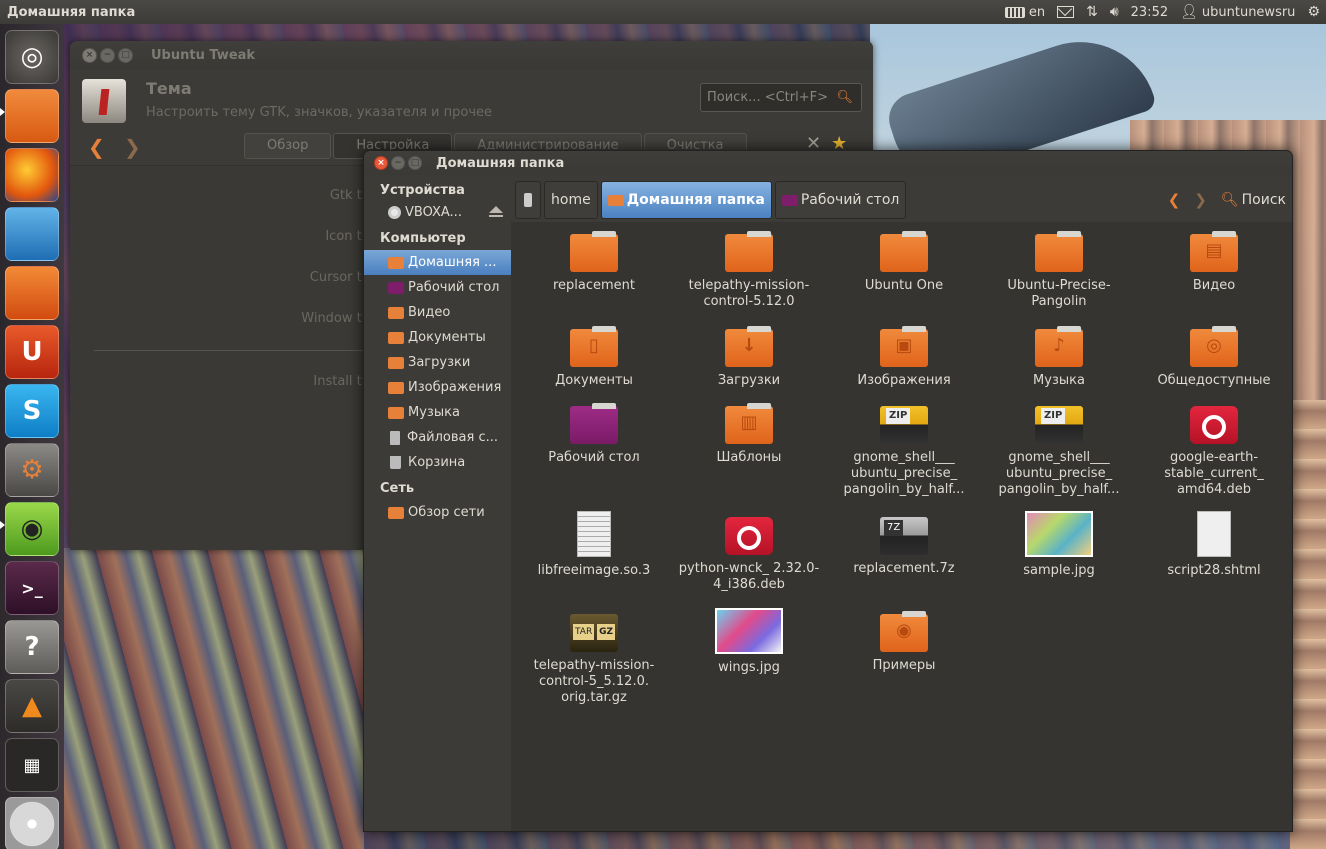  Describe the element at coordinates (447, 337) in the screenshot. I see `sidebar-item-label: Документы` at that location.